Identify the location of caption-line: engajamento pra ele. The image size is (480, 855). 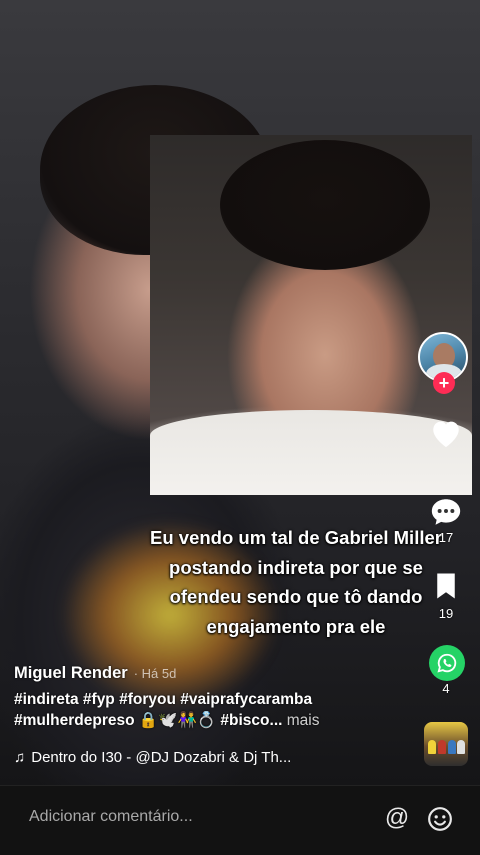
(296, 626).